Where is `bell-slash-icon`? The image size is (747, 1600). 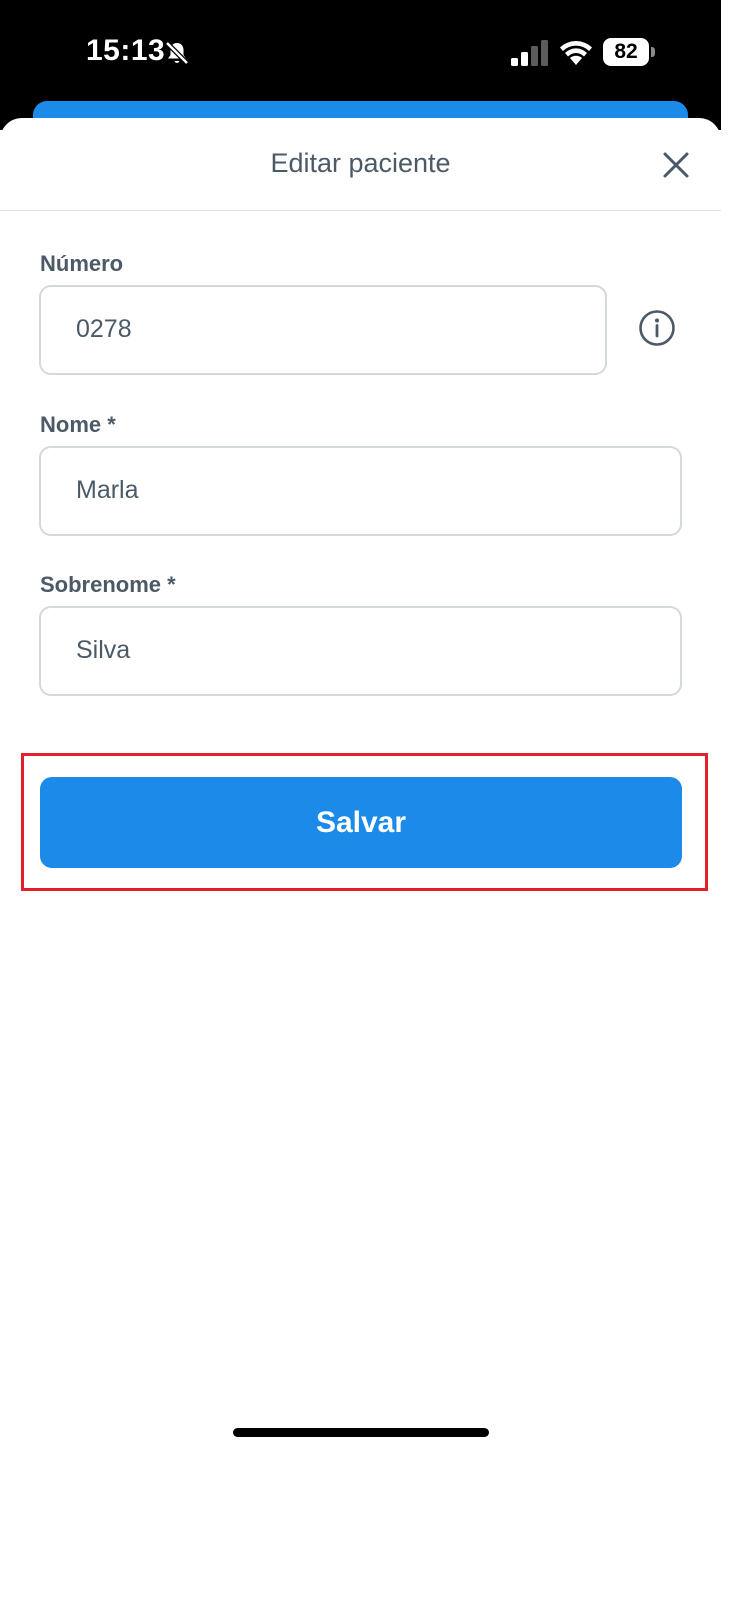 bell-slash-icon is located at coordinates (177, 53).